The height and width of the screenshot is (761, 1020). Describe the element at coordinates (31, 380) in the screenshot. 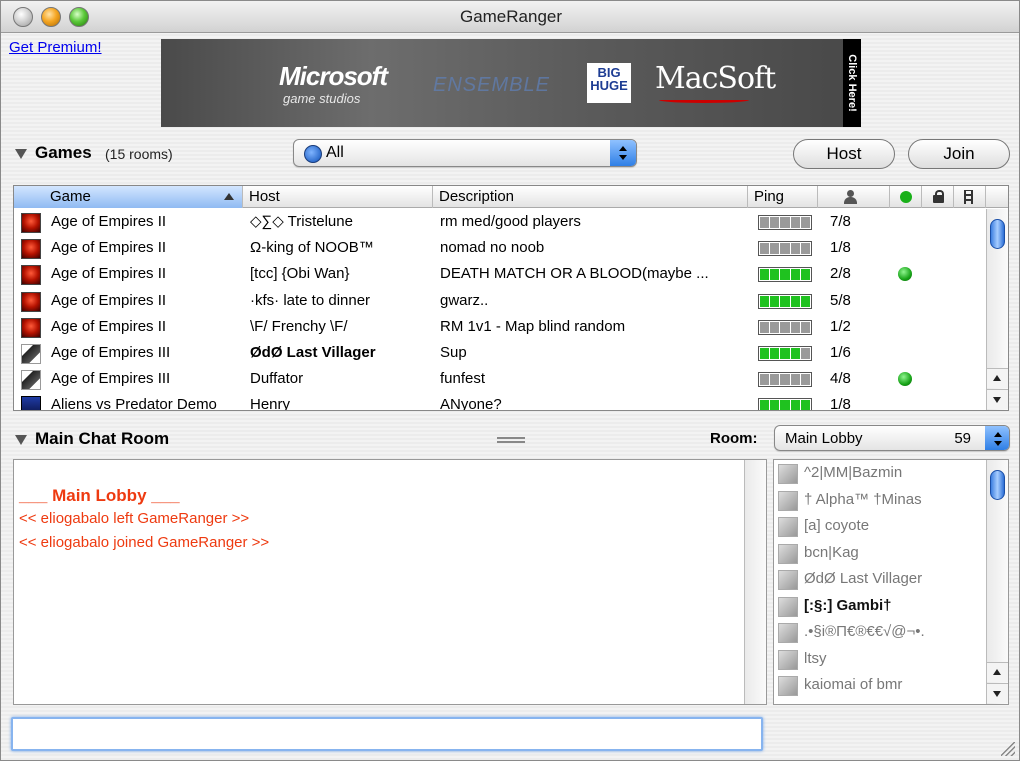

I see `aoe3-icon` at that location.